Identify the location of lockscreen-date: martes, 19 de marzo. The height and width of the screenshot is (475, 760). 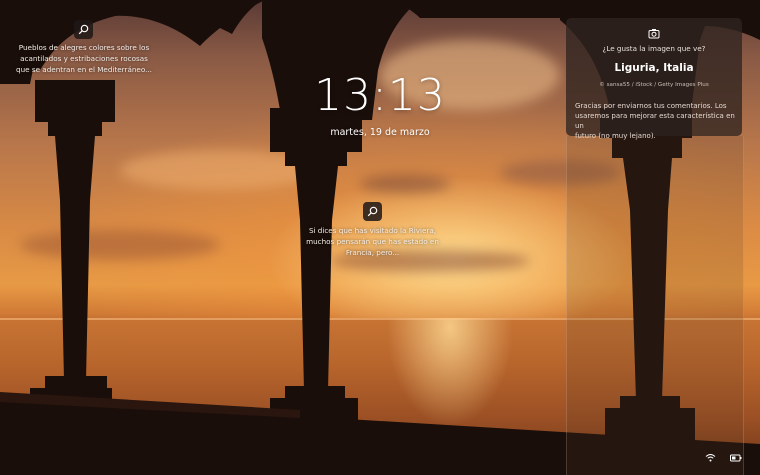
(380, 132).